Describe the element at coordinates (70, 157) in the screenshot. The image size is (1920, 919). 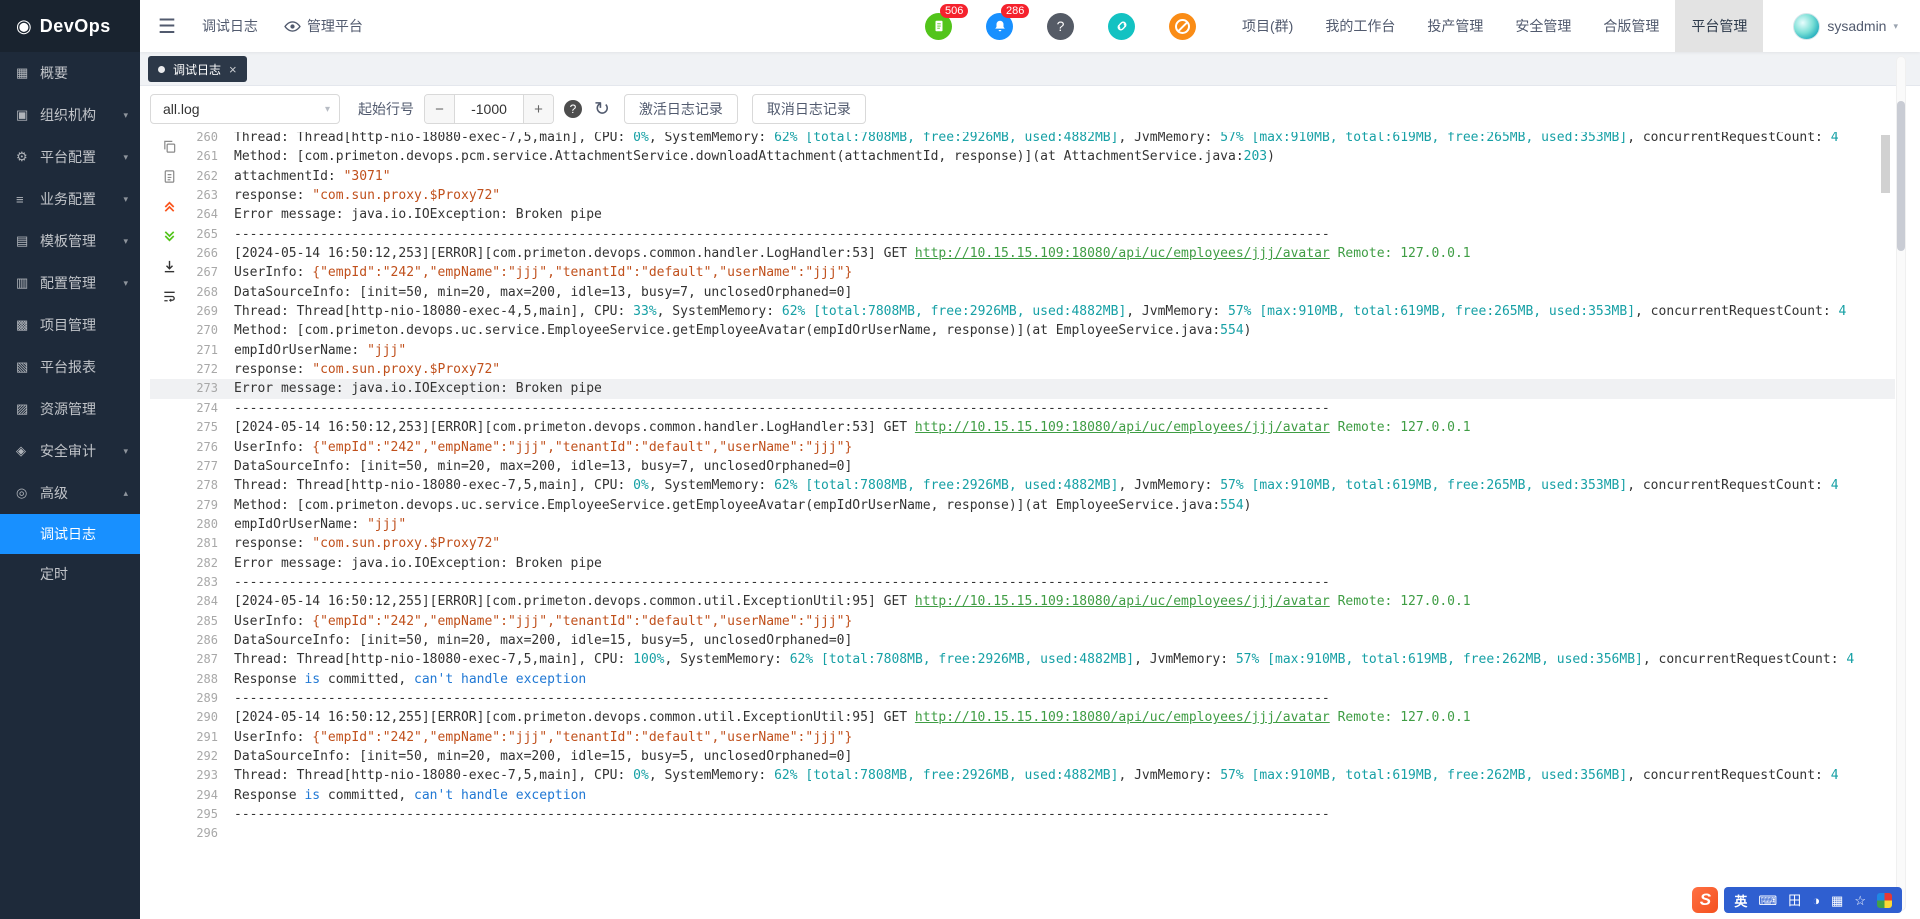
I see `sidebar-item-platform-config: ⚙ 平台配置 ▾` at that location.